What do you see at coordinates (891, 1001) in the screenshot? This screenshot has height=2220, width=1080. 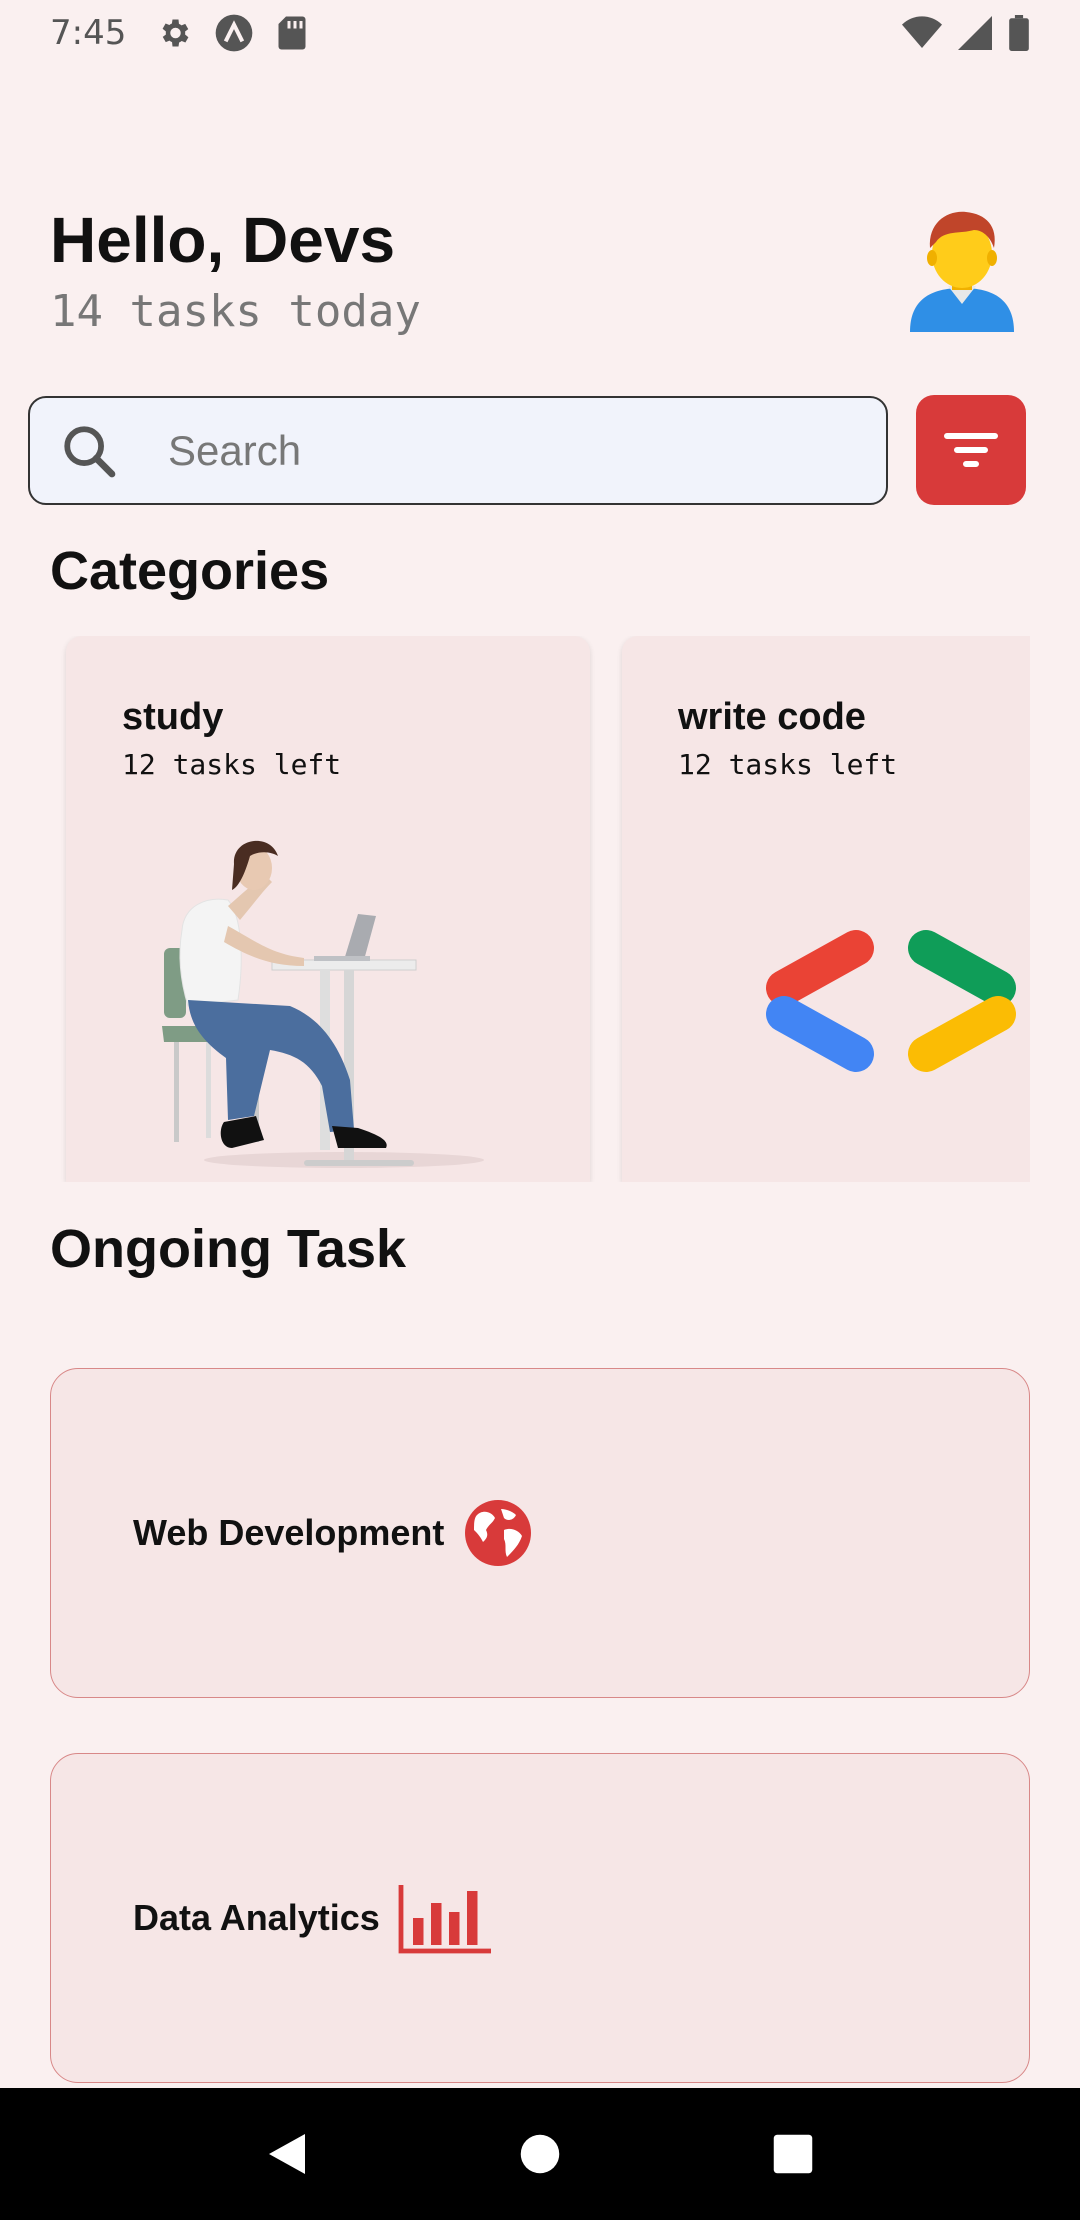 I see `code-brackets-icon` at bounding box center [891, 1001].